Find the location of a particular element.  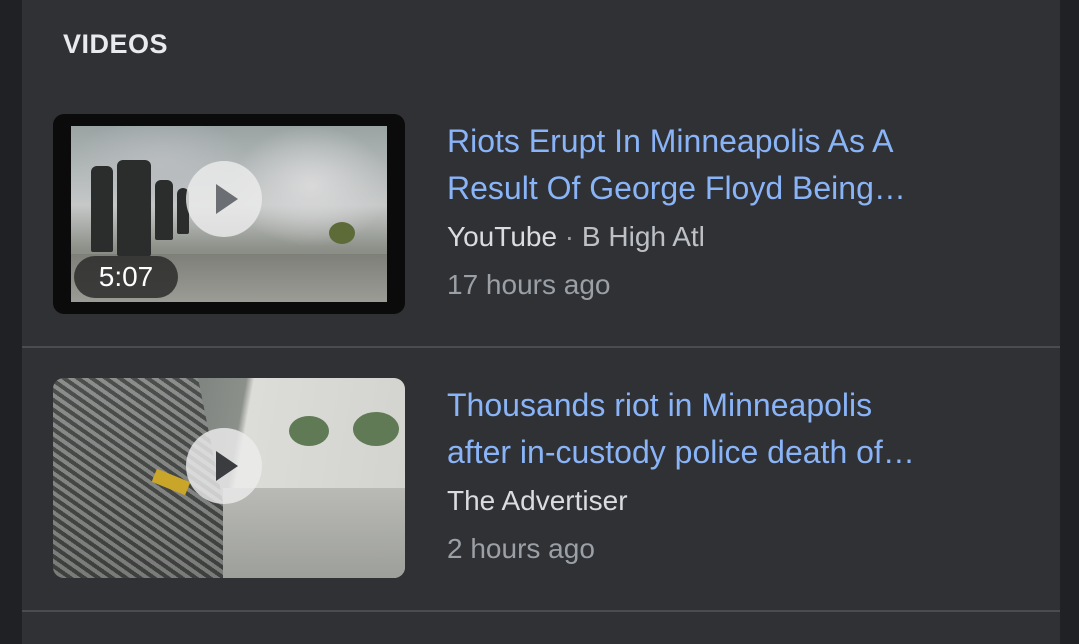

source-name: The Advertiser is located at coordinates (537, 500).